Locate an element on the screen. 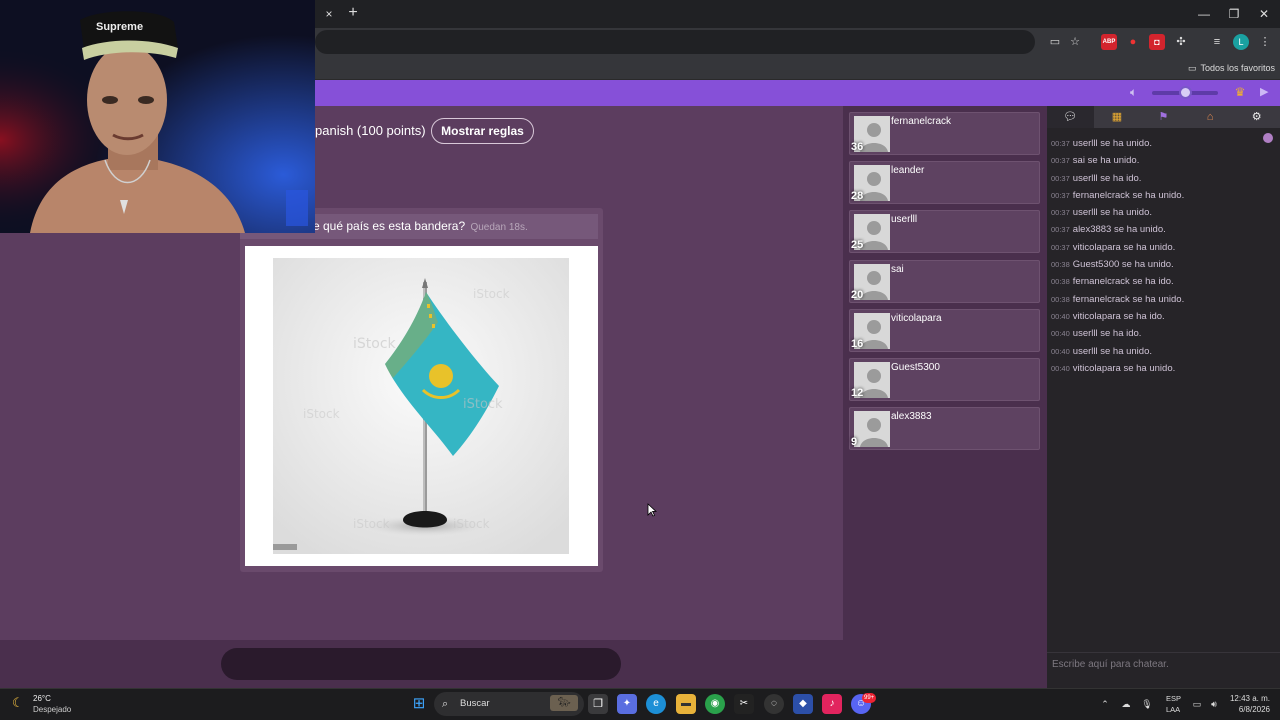  player-card: 25 userlll is located at coordinates (944, 231).